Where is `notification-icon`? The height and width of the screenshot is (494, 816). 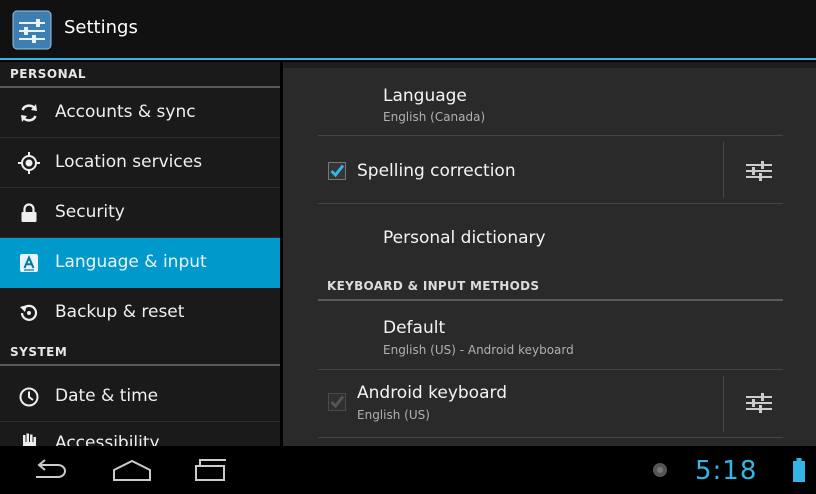 notification-icon is located at coordinates (660, 470).